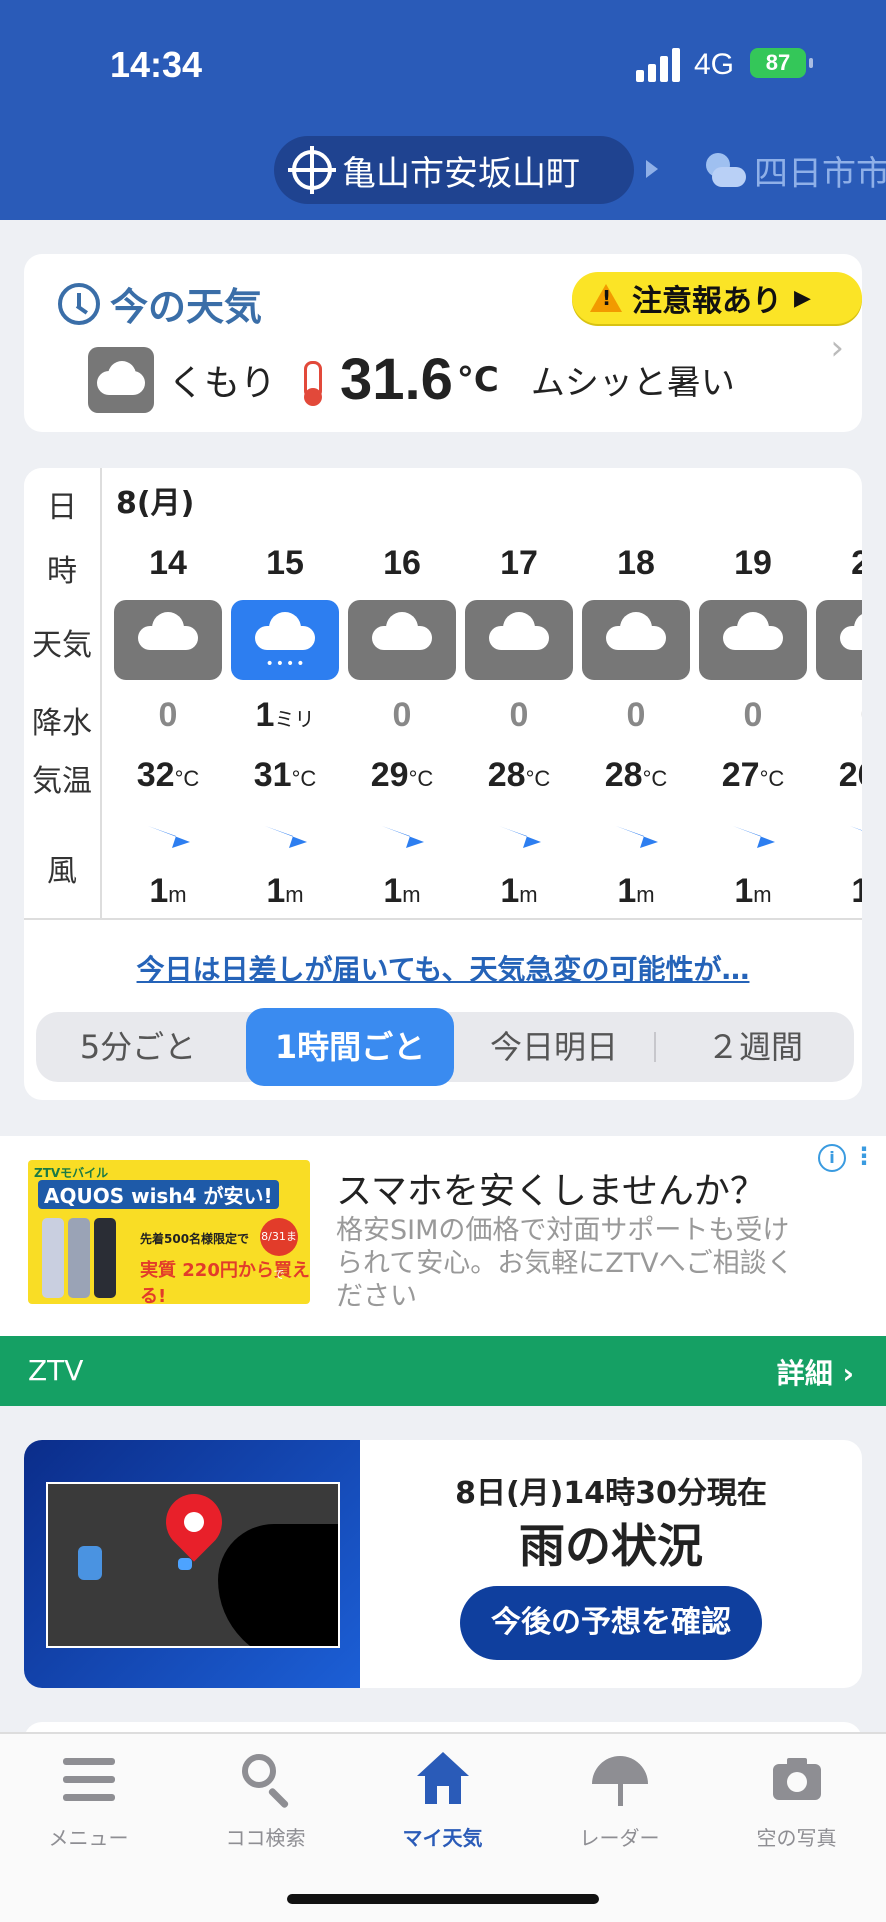 The image size is (886, 1922). I want to click on hour-column: 20 0 26°C 1m, so click(838, 693).